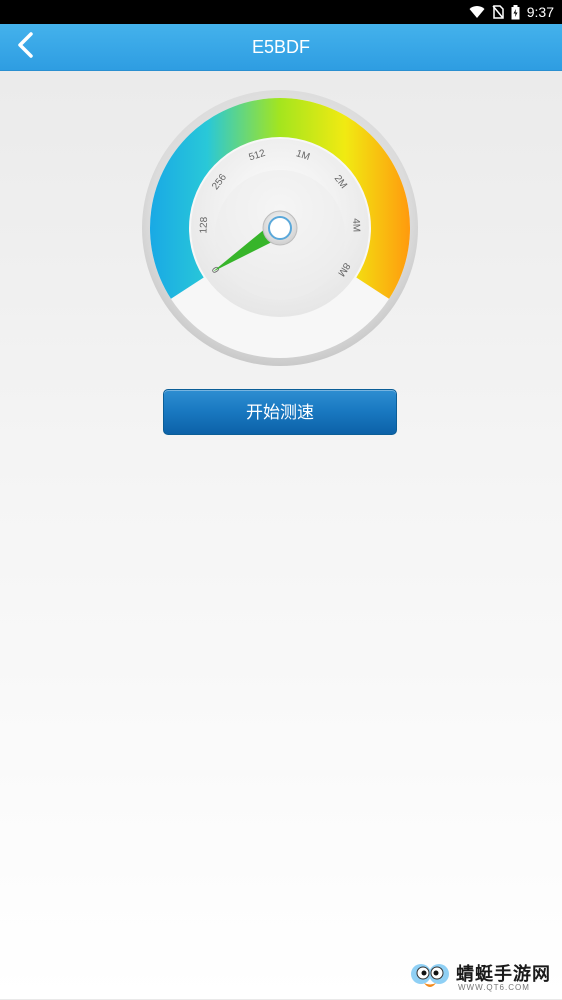 This screenshot has width=562, height=1000. I want to click on gauge-hub-center, so click(280, 228).